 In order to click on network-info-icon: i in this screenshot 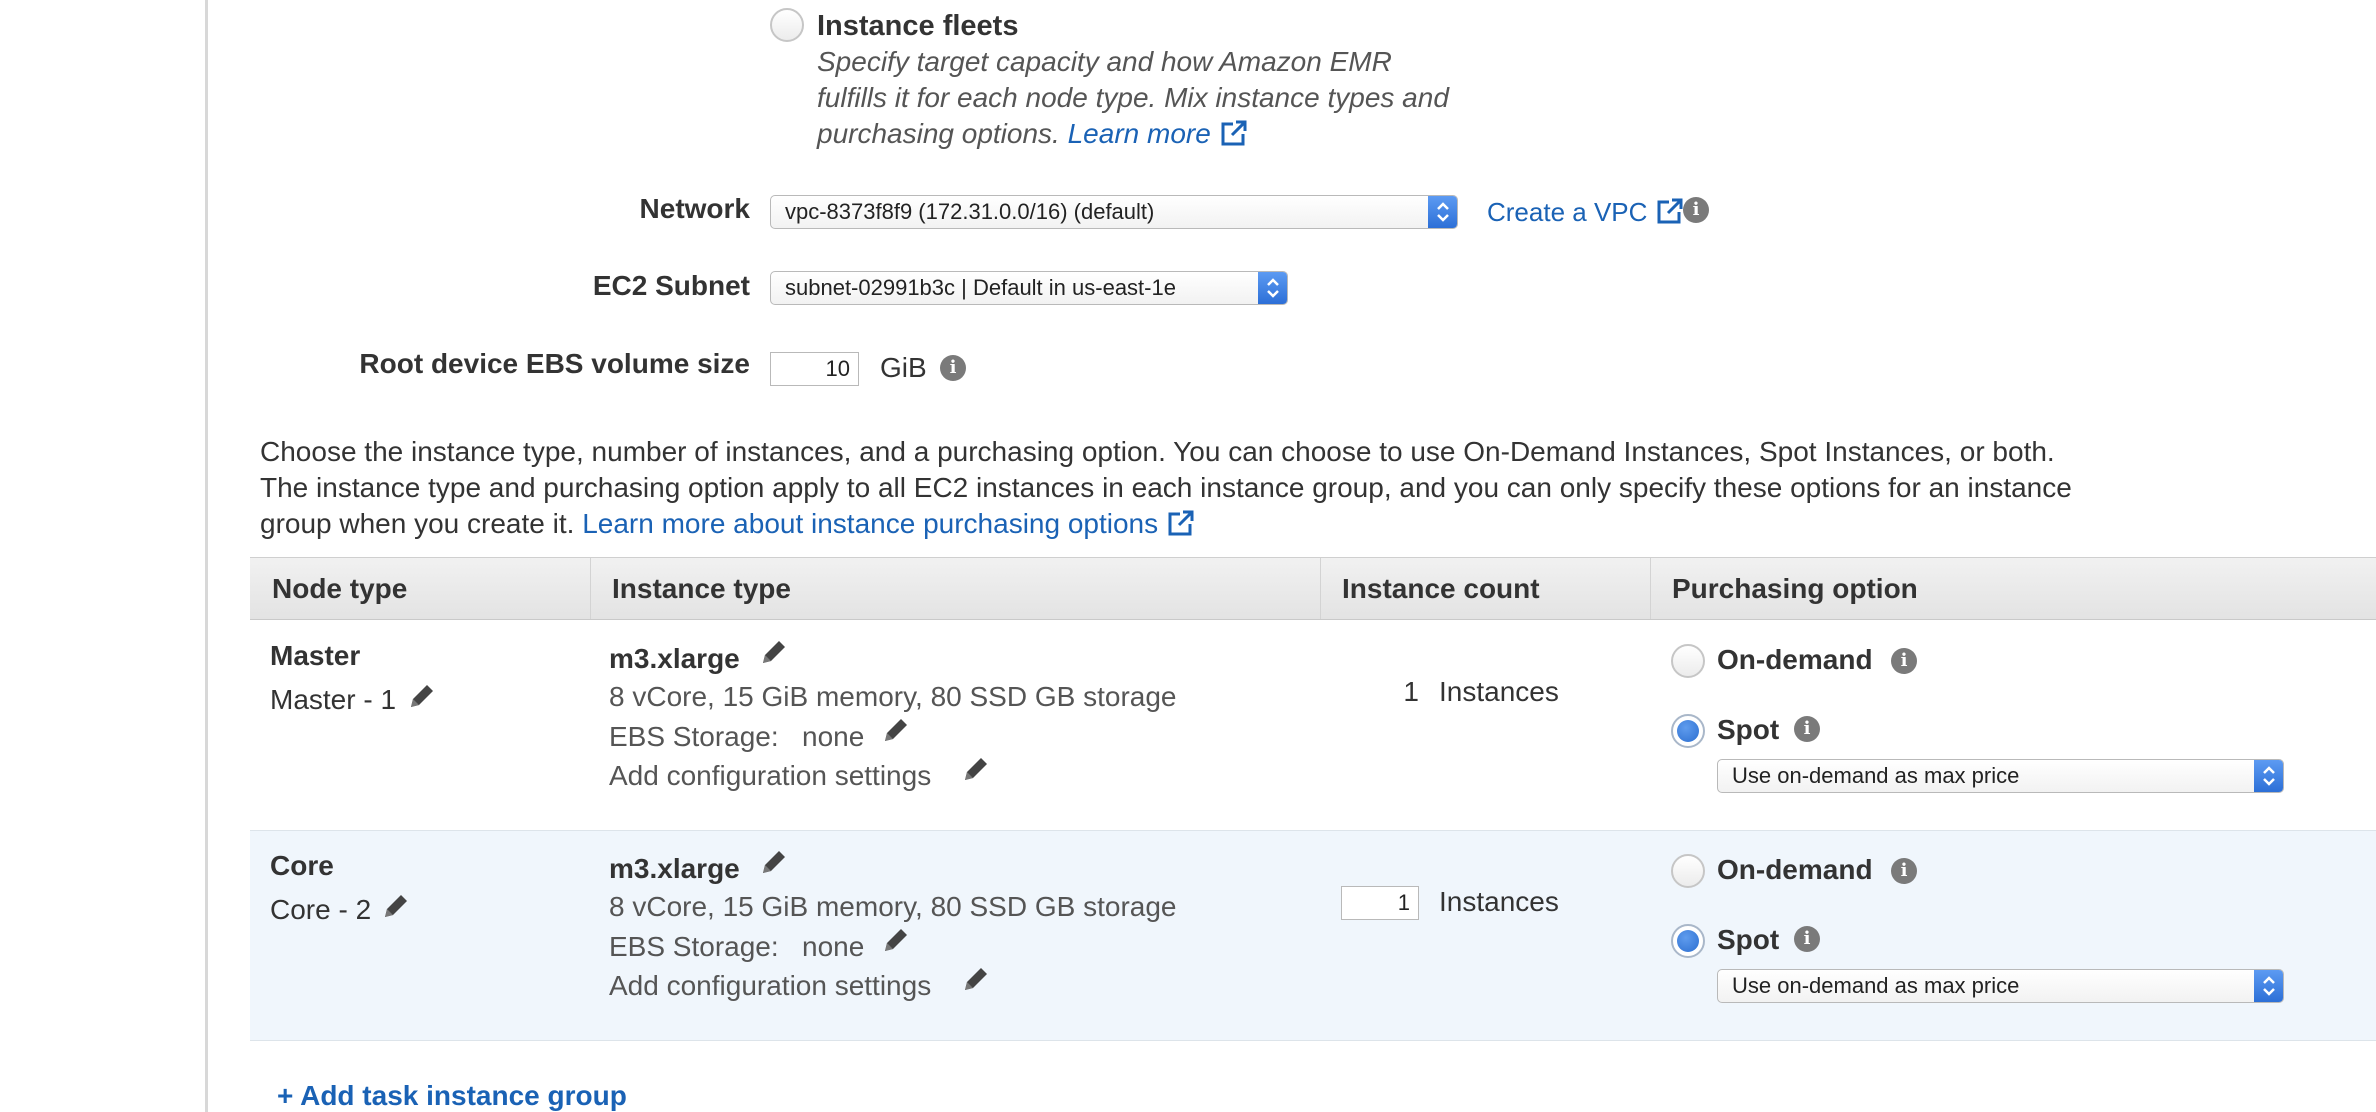, I will do `click(1696, 210)`.